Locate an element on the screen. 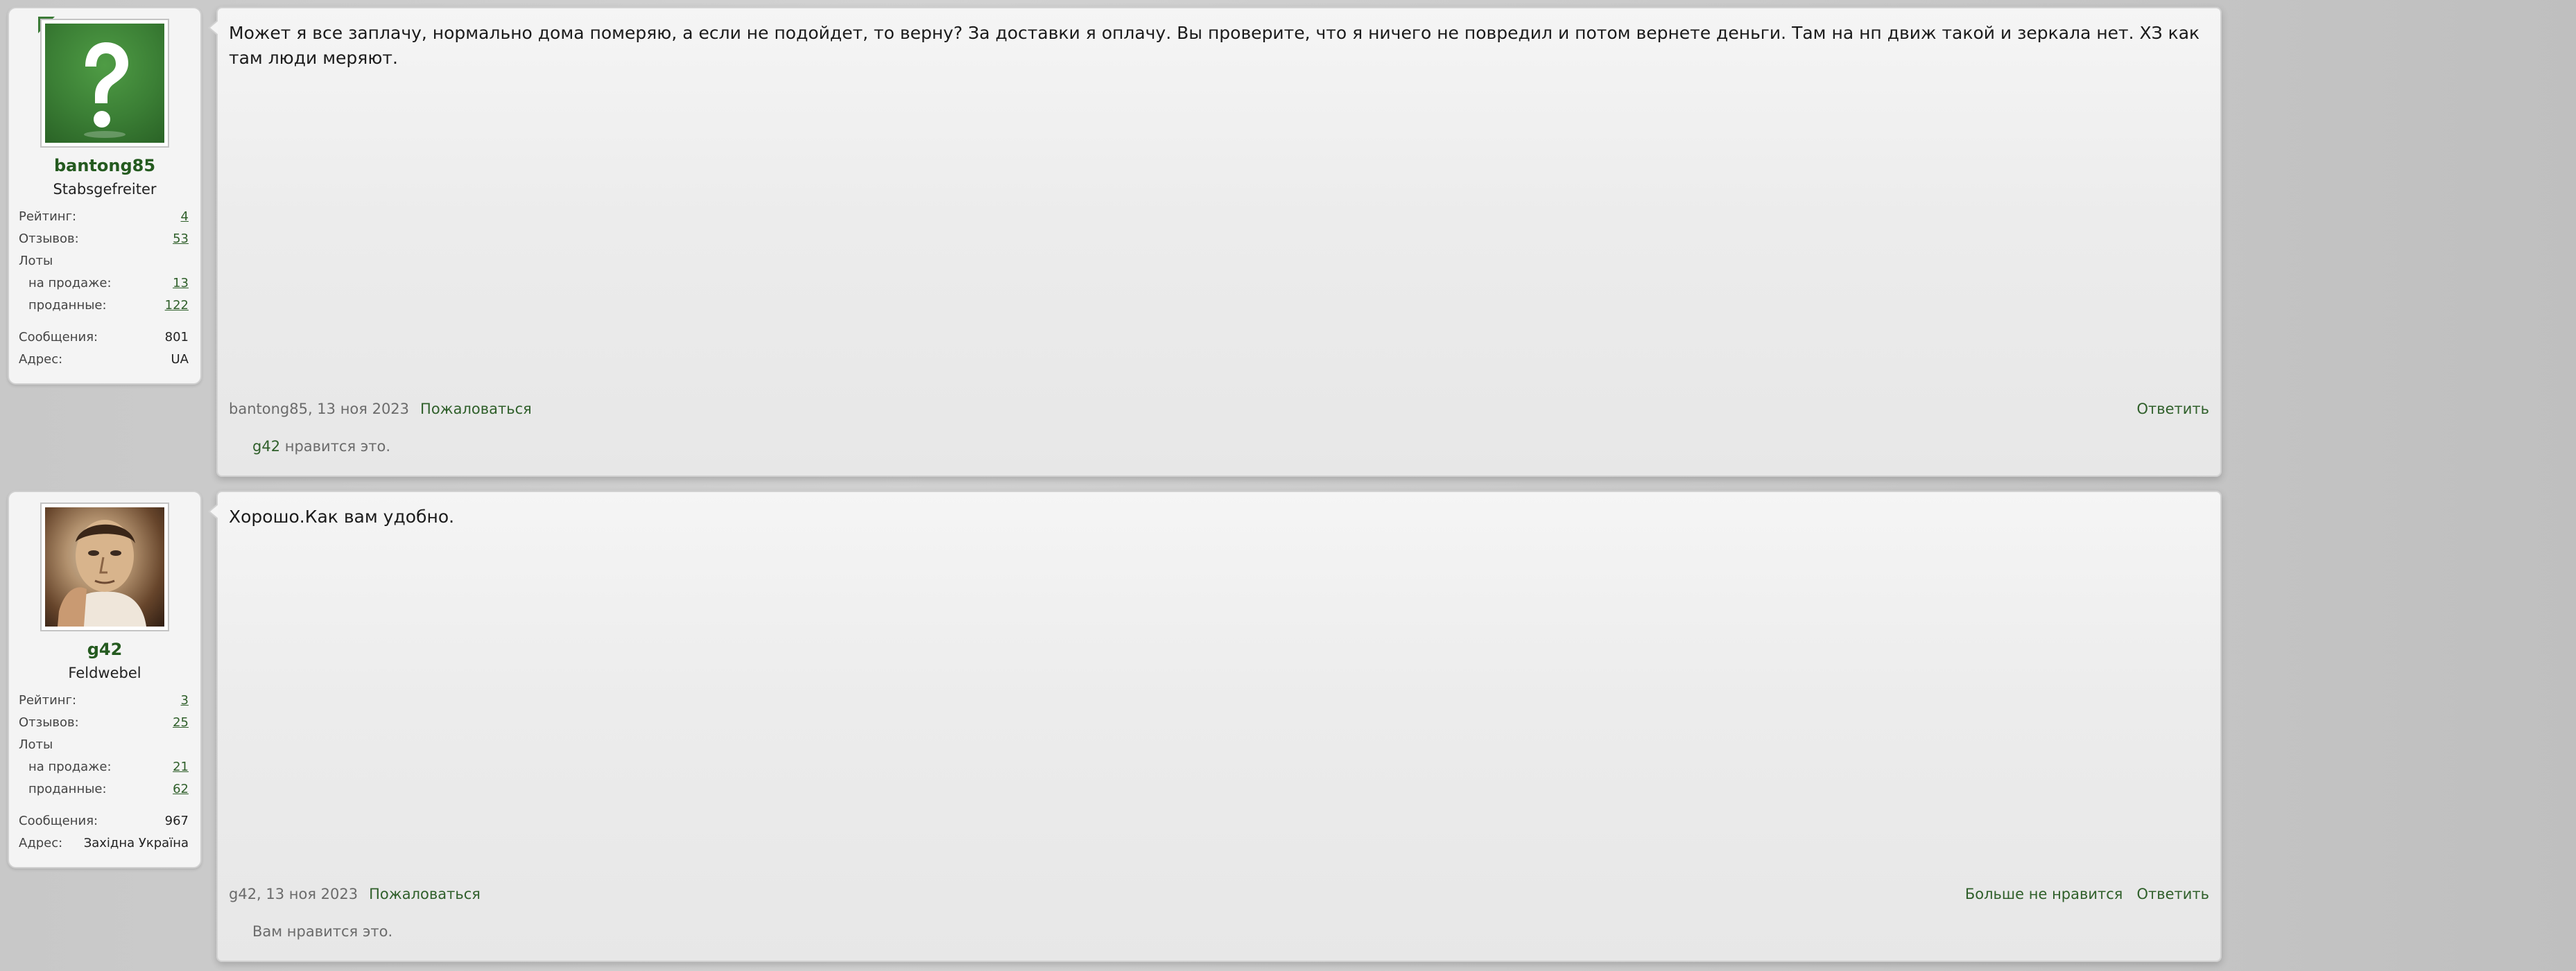  message-actions: Ответить is located at coordinates (2172, 409).